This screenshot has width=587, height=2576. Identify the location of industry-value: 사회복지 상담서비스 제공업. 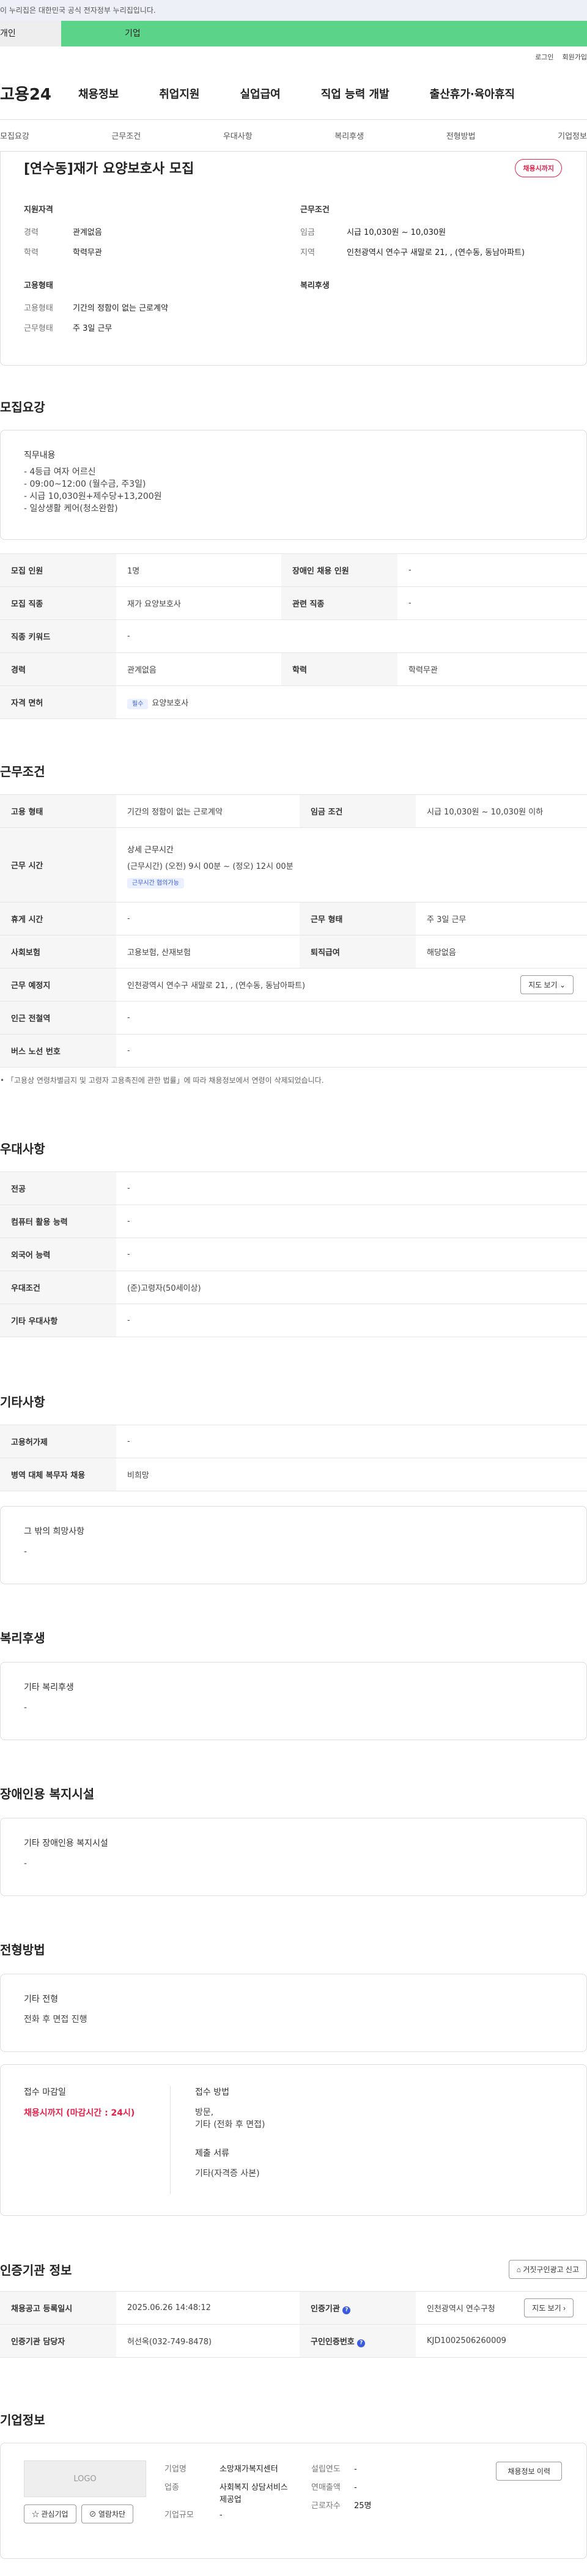
(254, 2493).